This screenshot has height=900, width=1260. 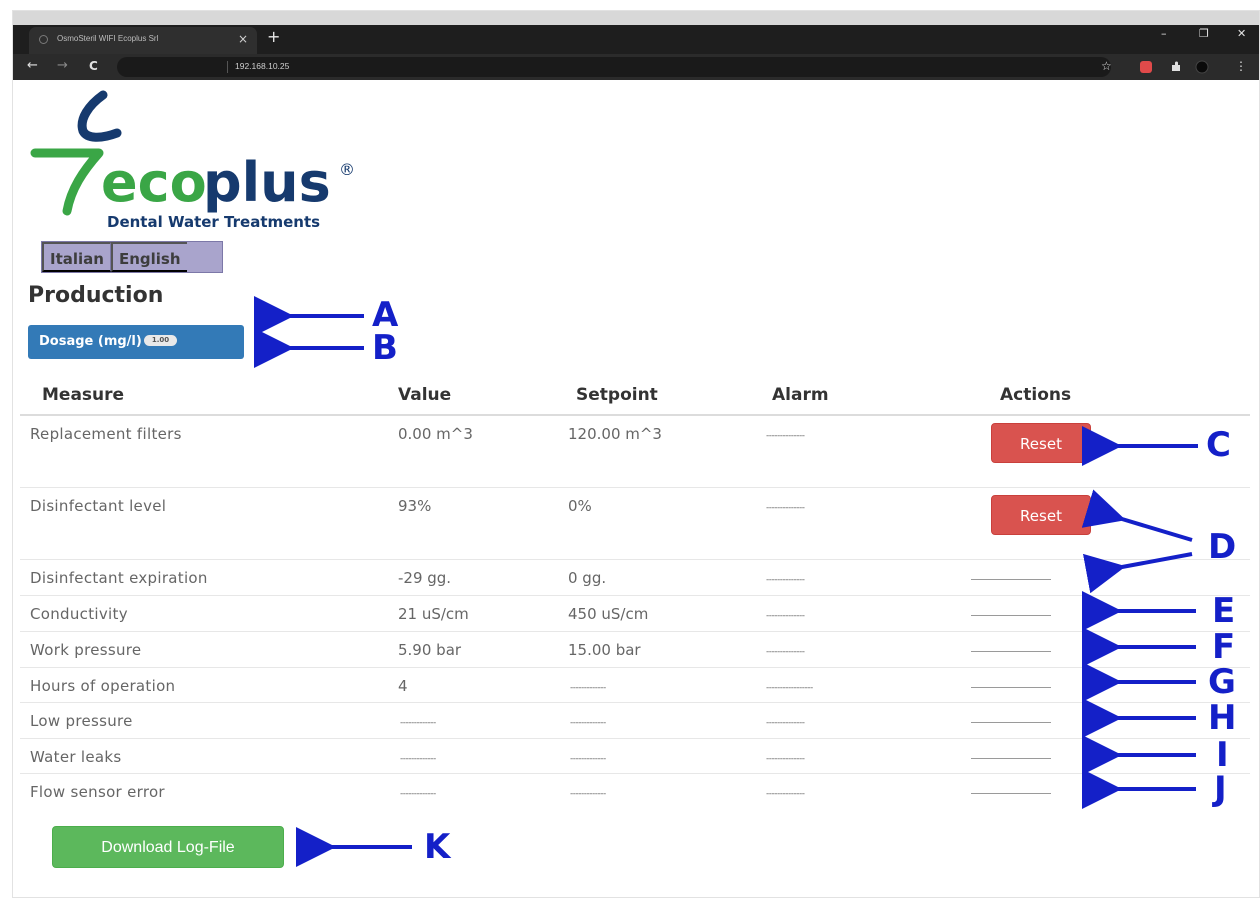 I want to click on callout-a: A, so click(x=385, y=315).